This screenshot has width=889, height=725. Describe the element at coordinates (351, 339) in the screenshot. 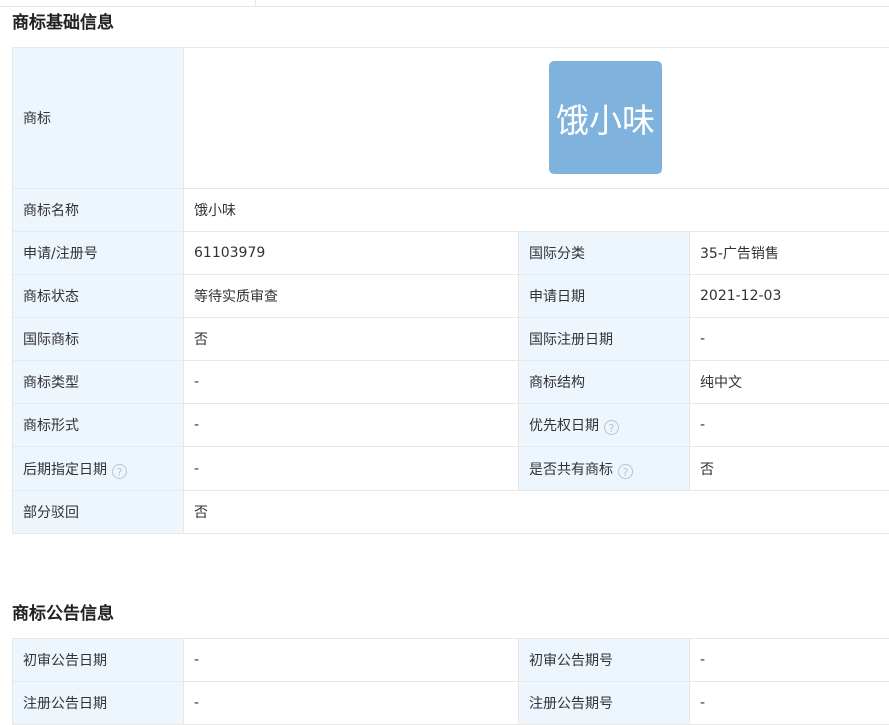

I see `value-international-trademark: 否` at that location.